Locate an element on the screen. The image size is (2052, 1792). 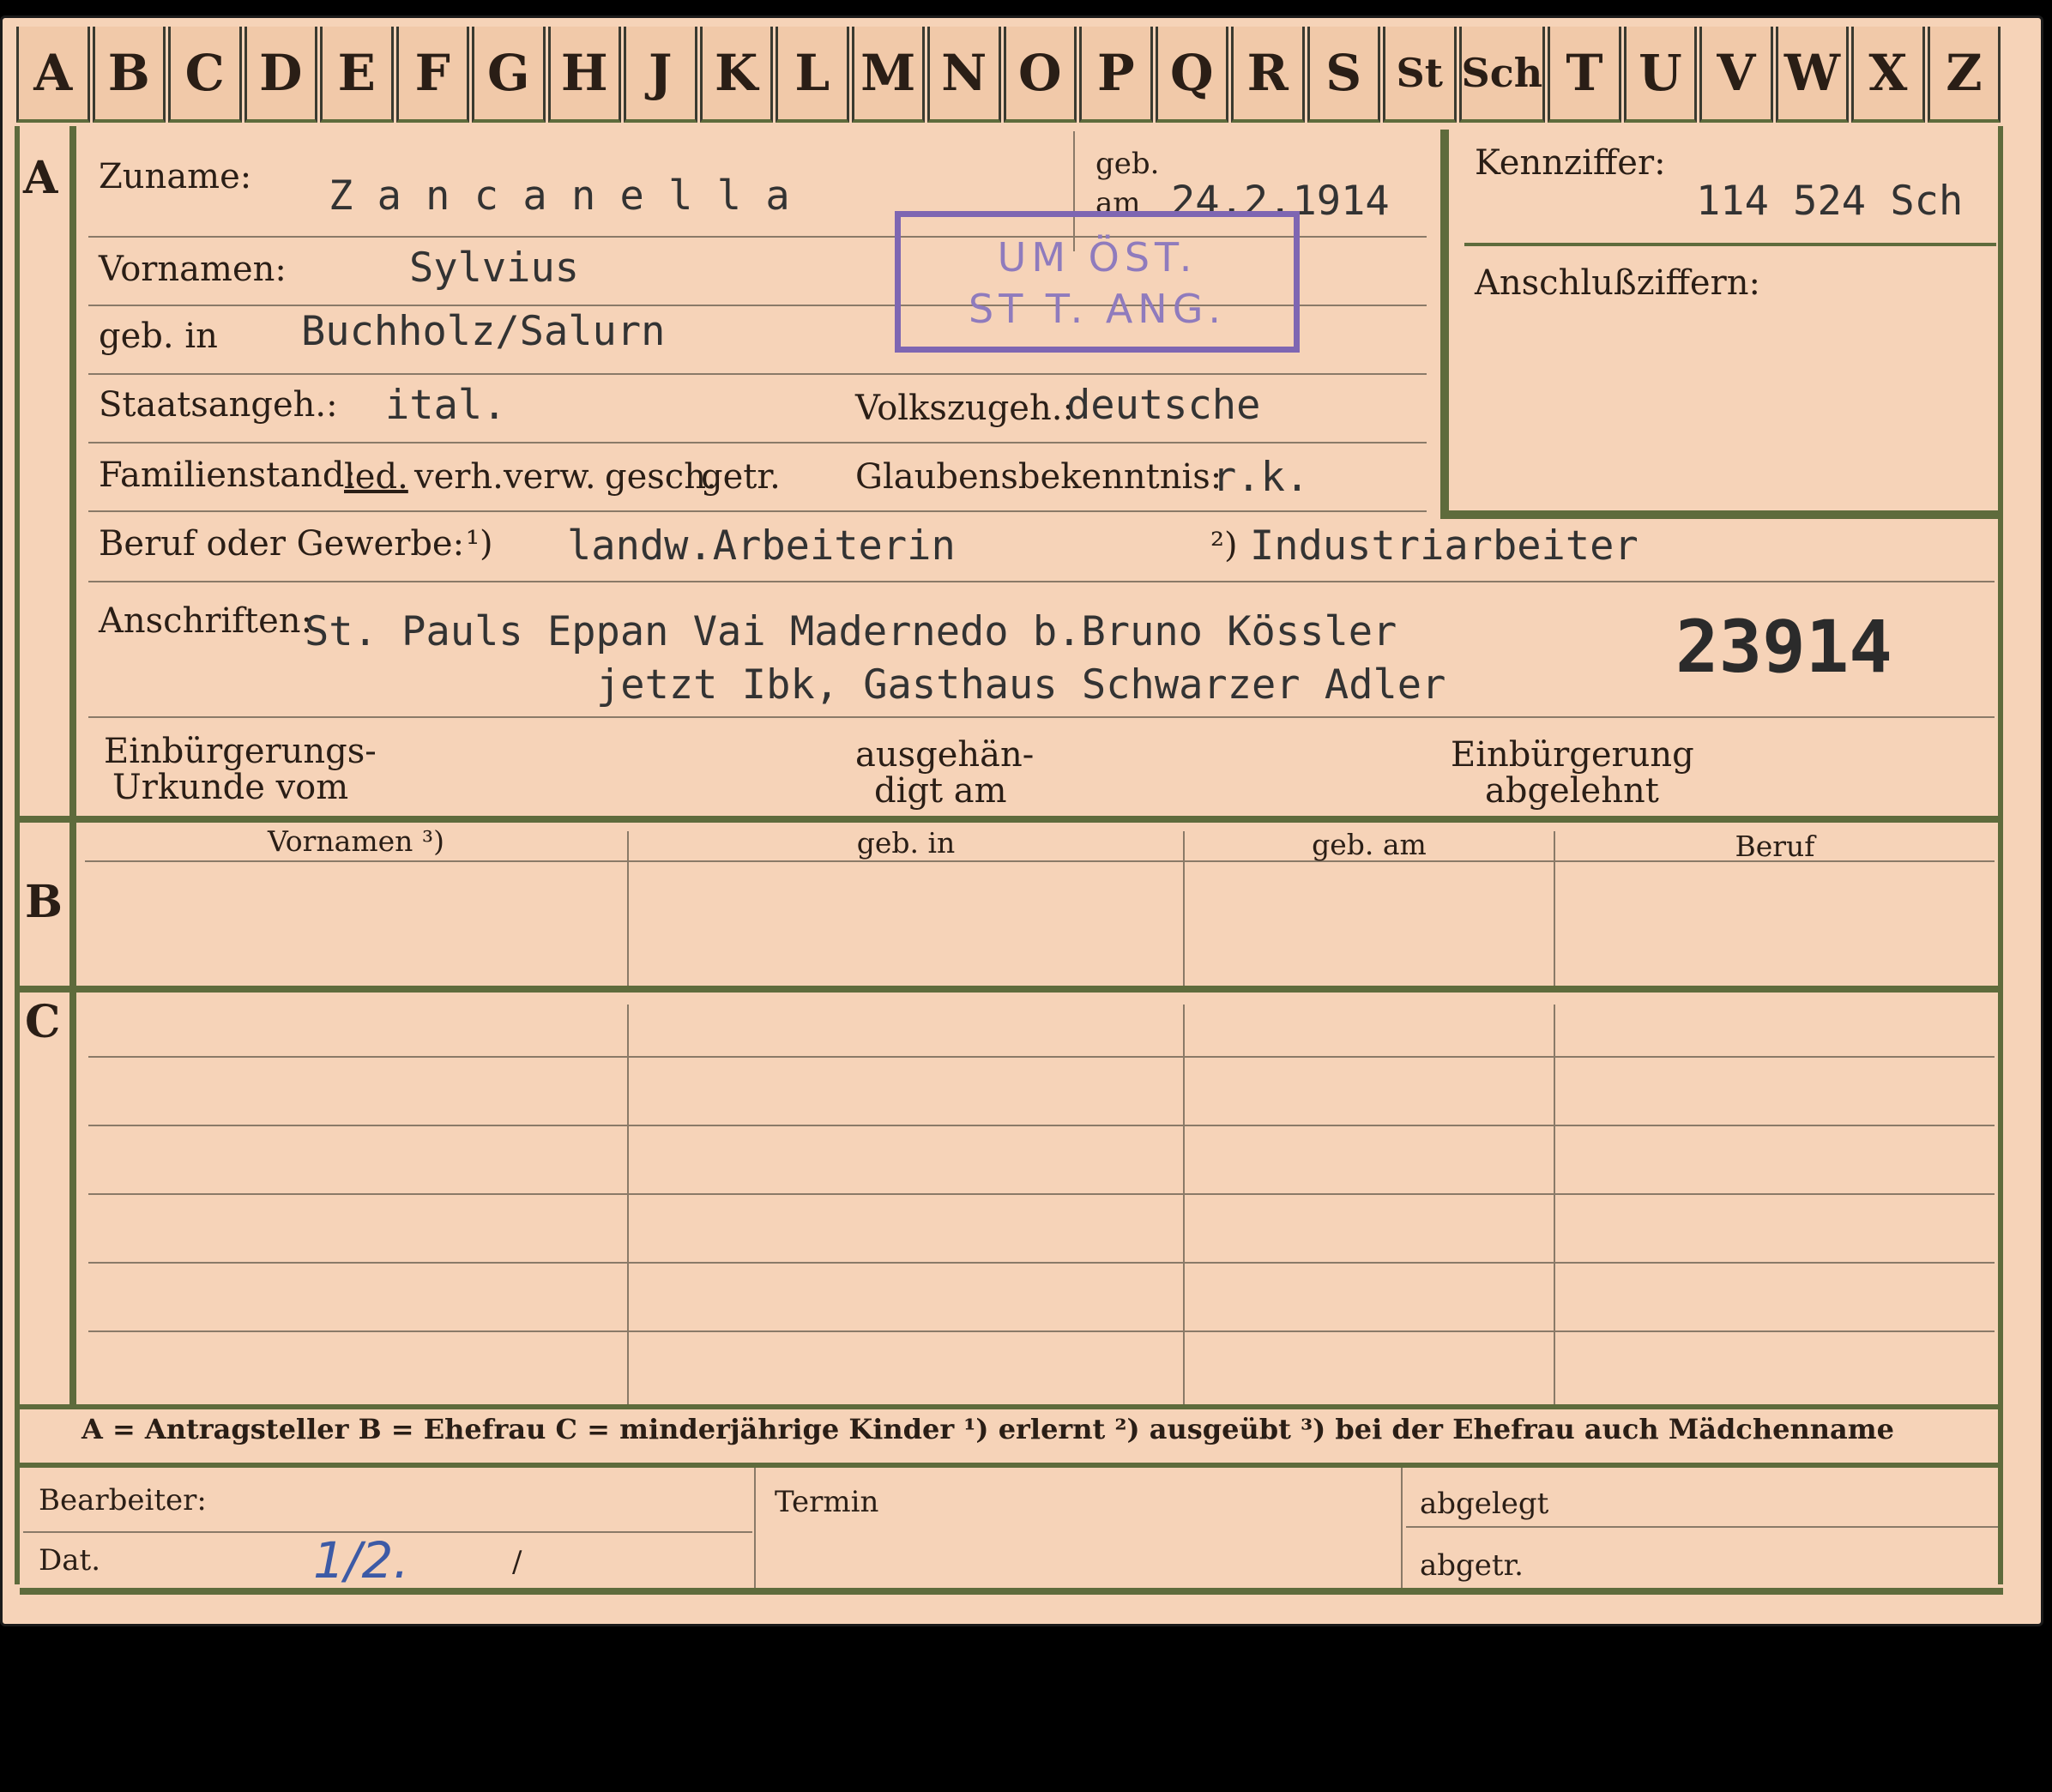
tab-q: Q is located at coordinates (1191, 75).